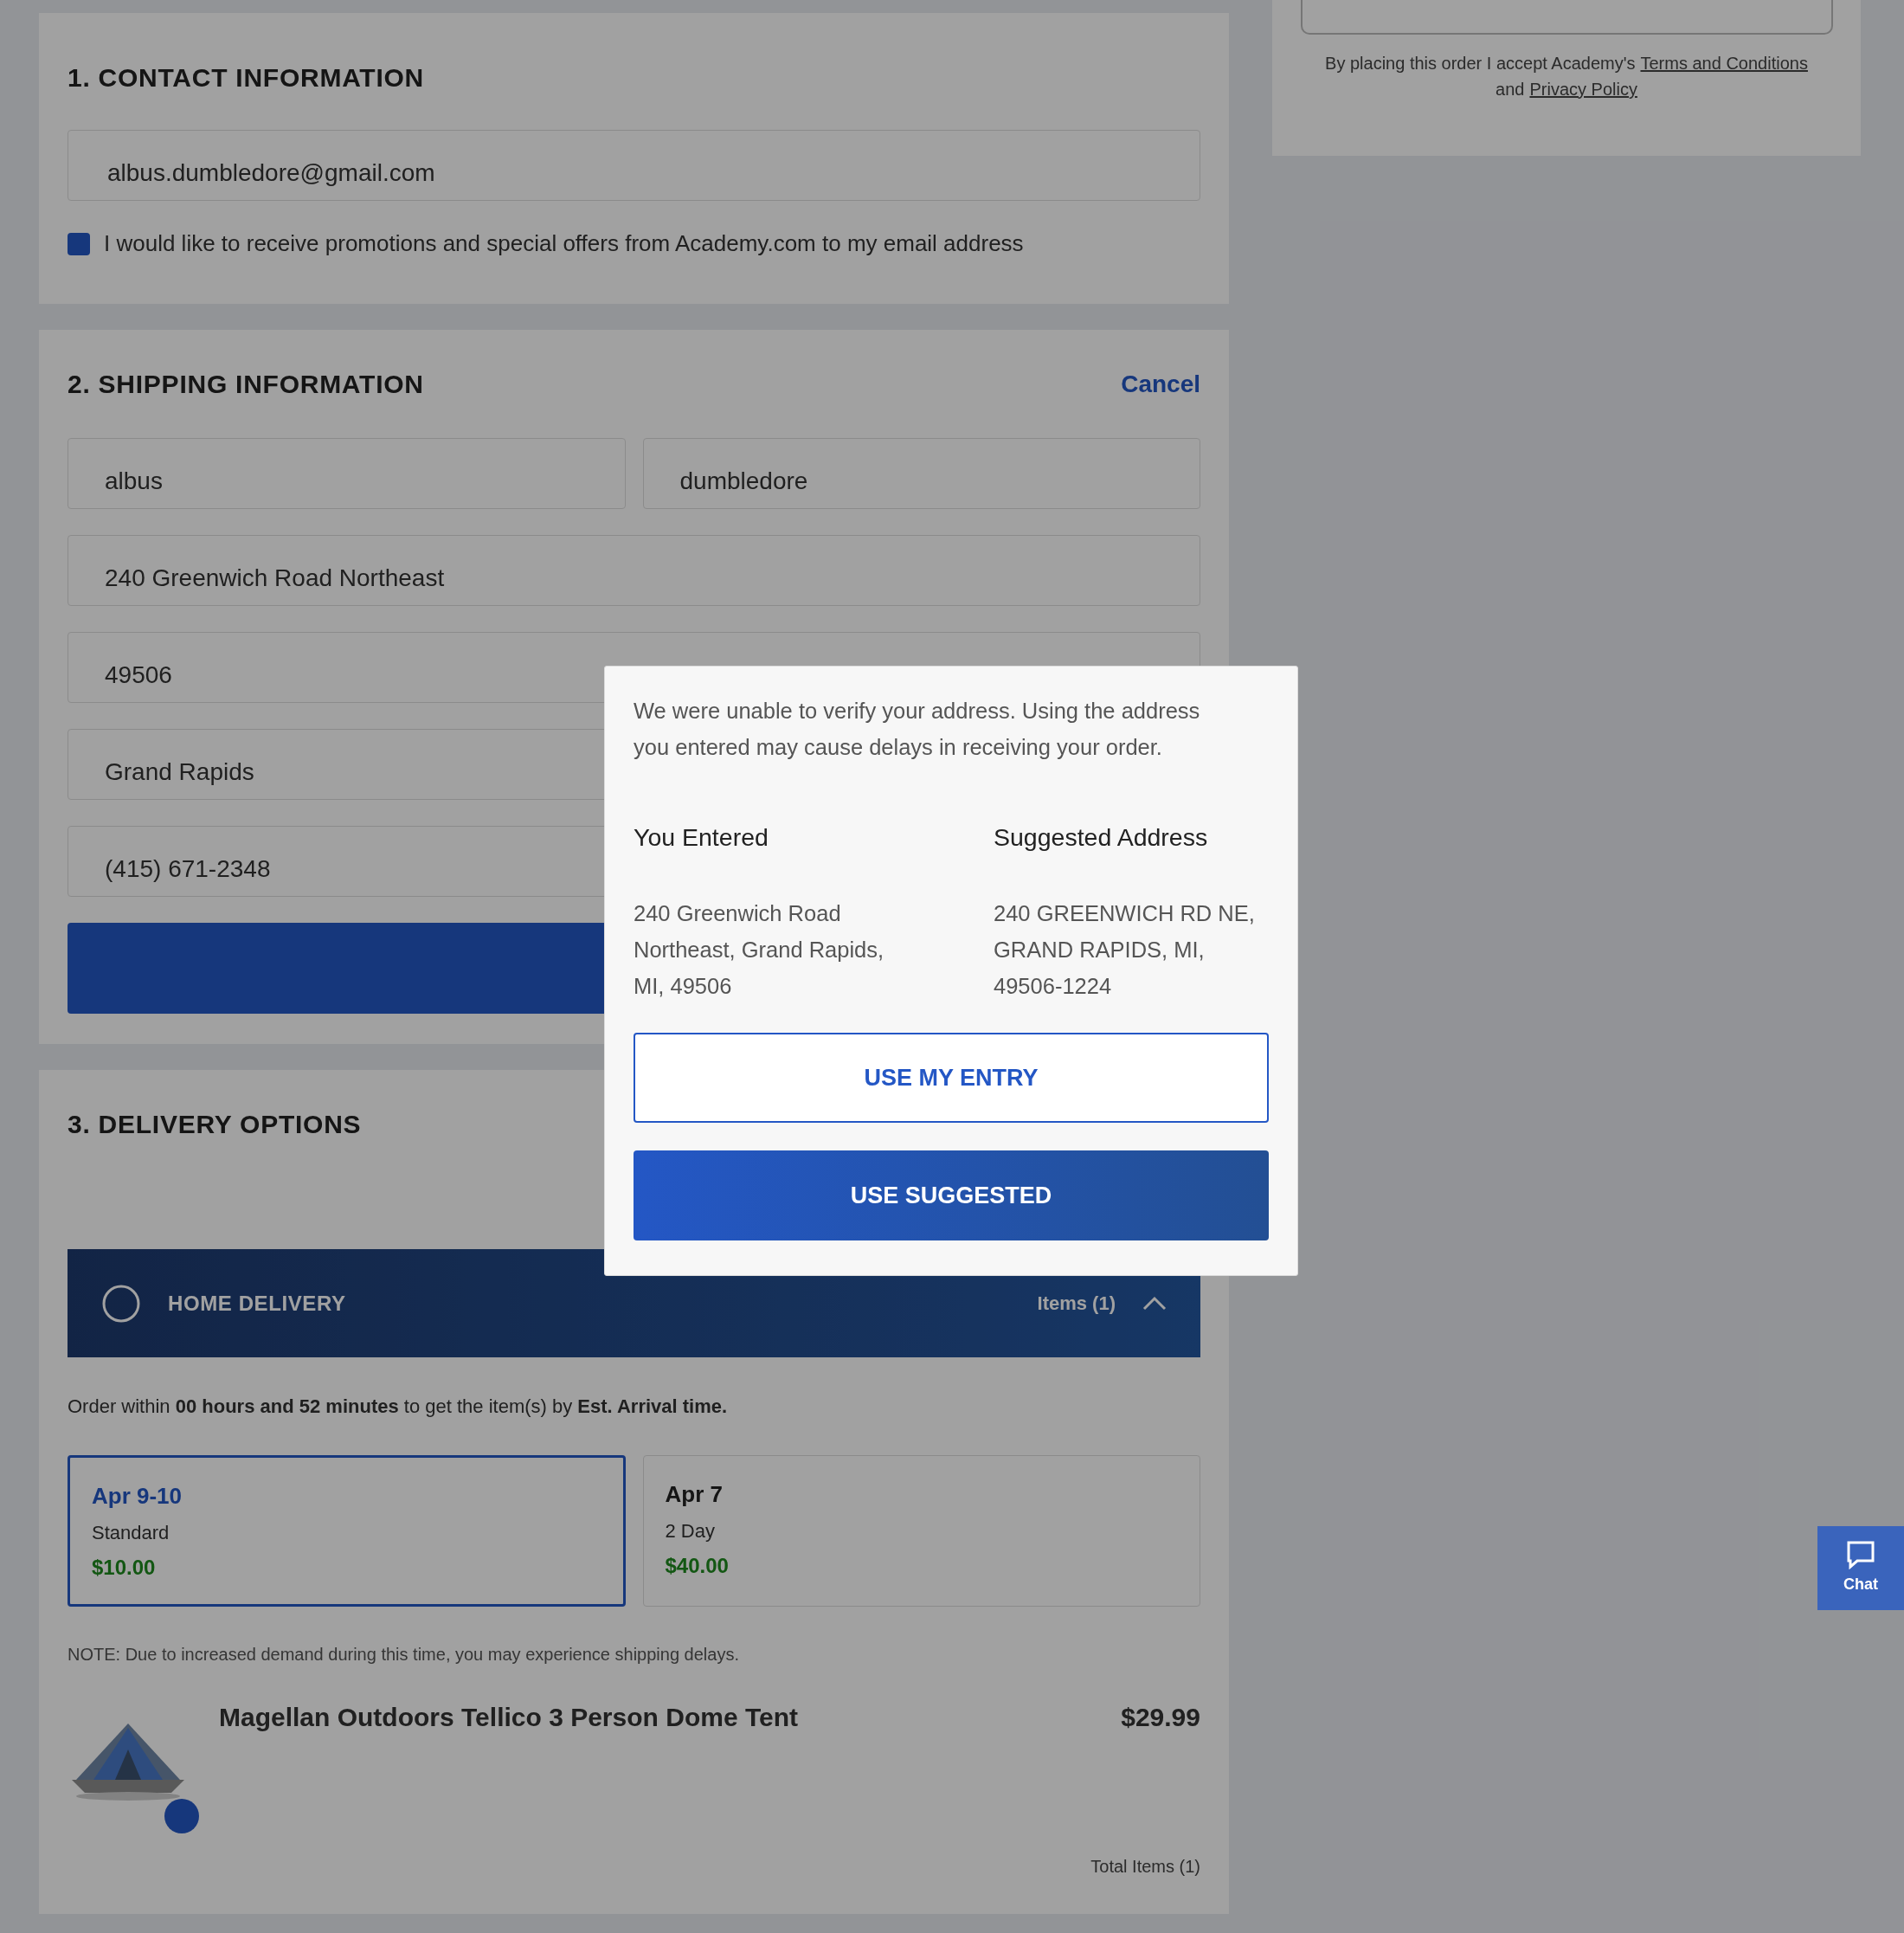 The width and height of the screenshot is (1904, 1933). Describe the element at coordinates (701, 838) in the screenshot. I see `column-heading: You Entered` at that location.